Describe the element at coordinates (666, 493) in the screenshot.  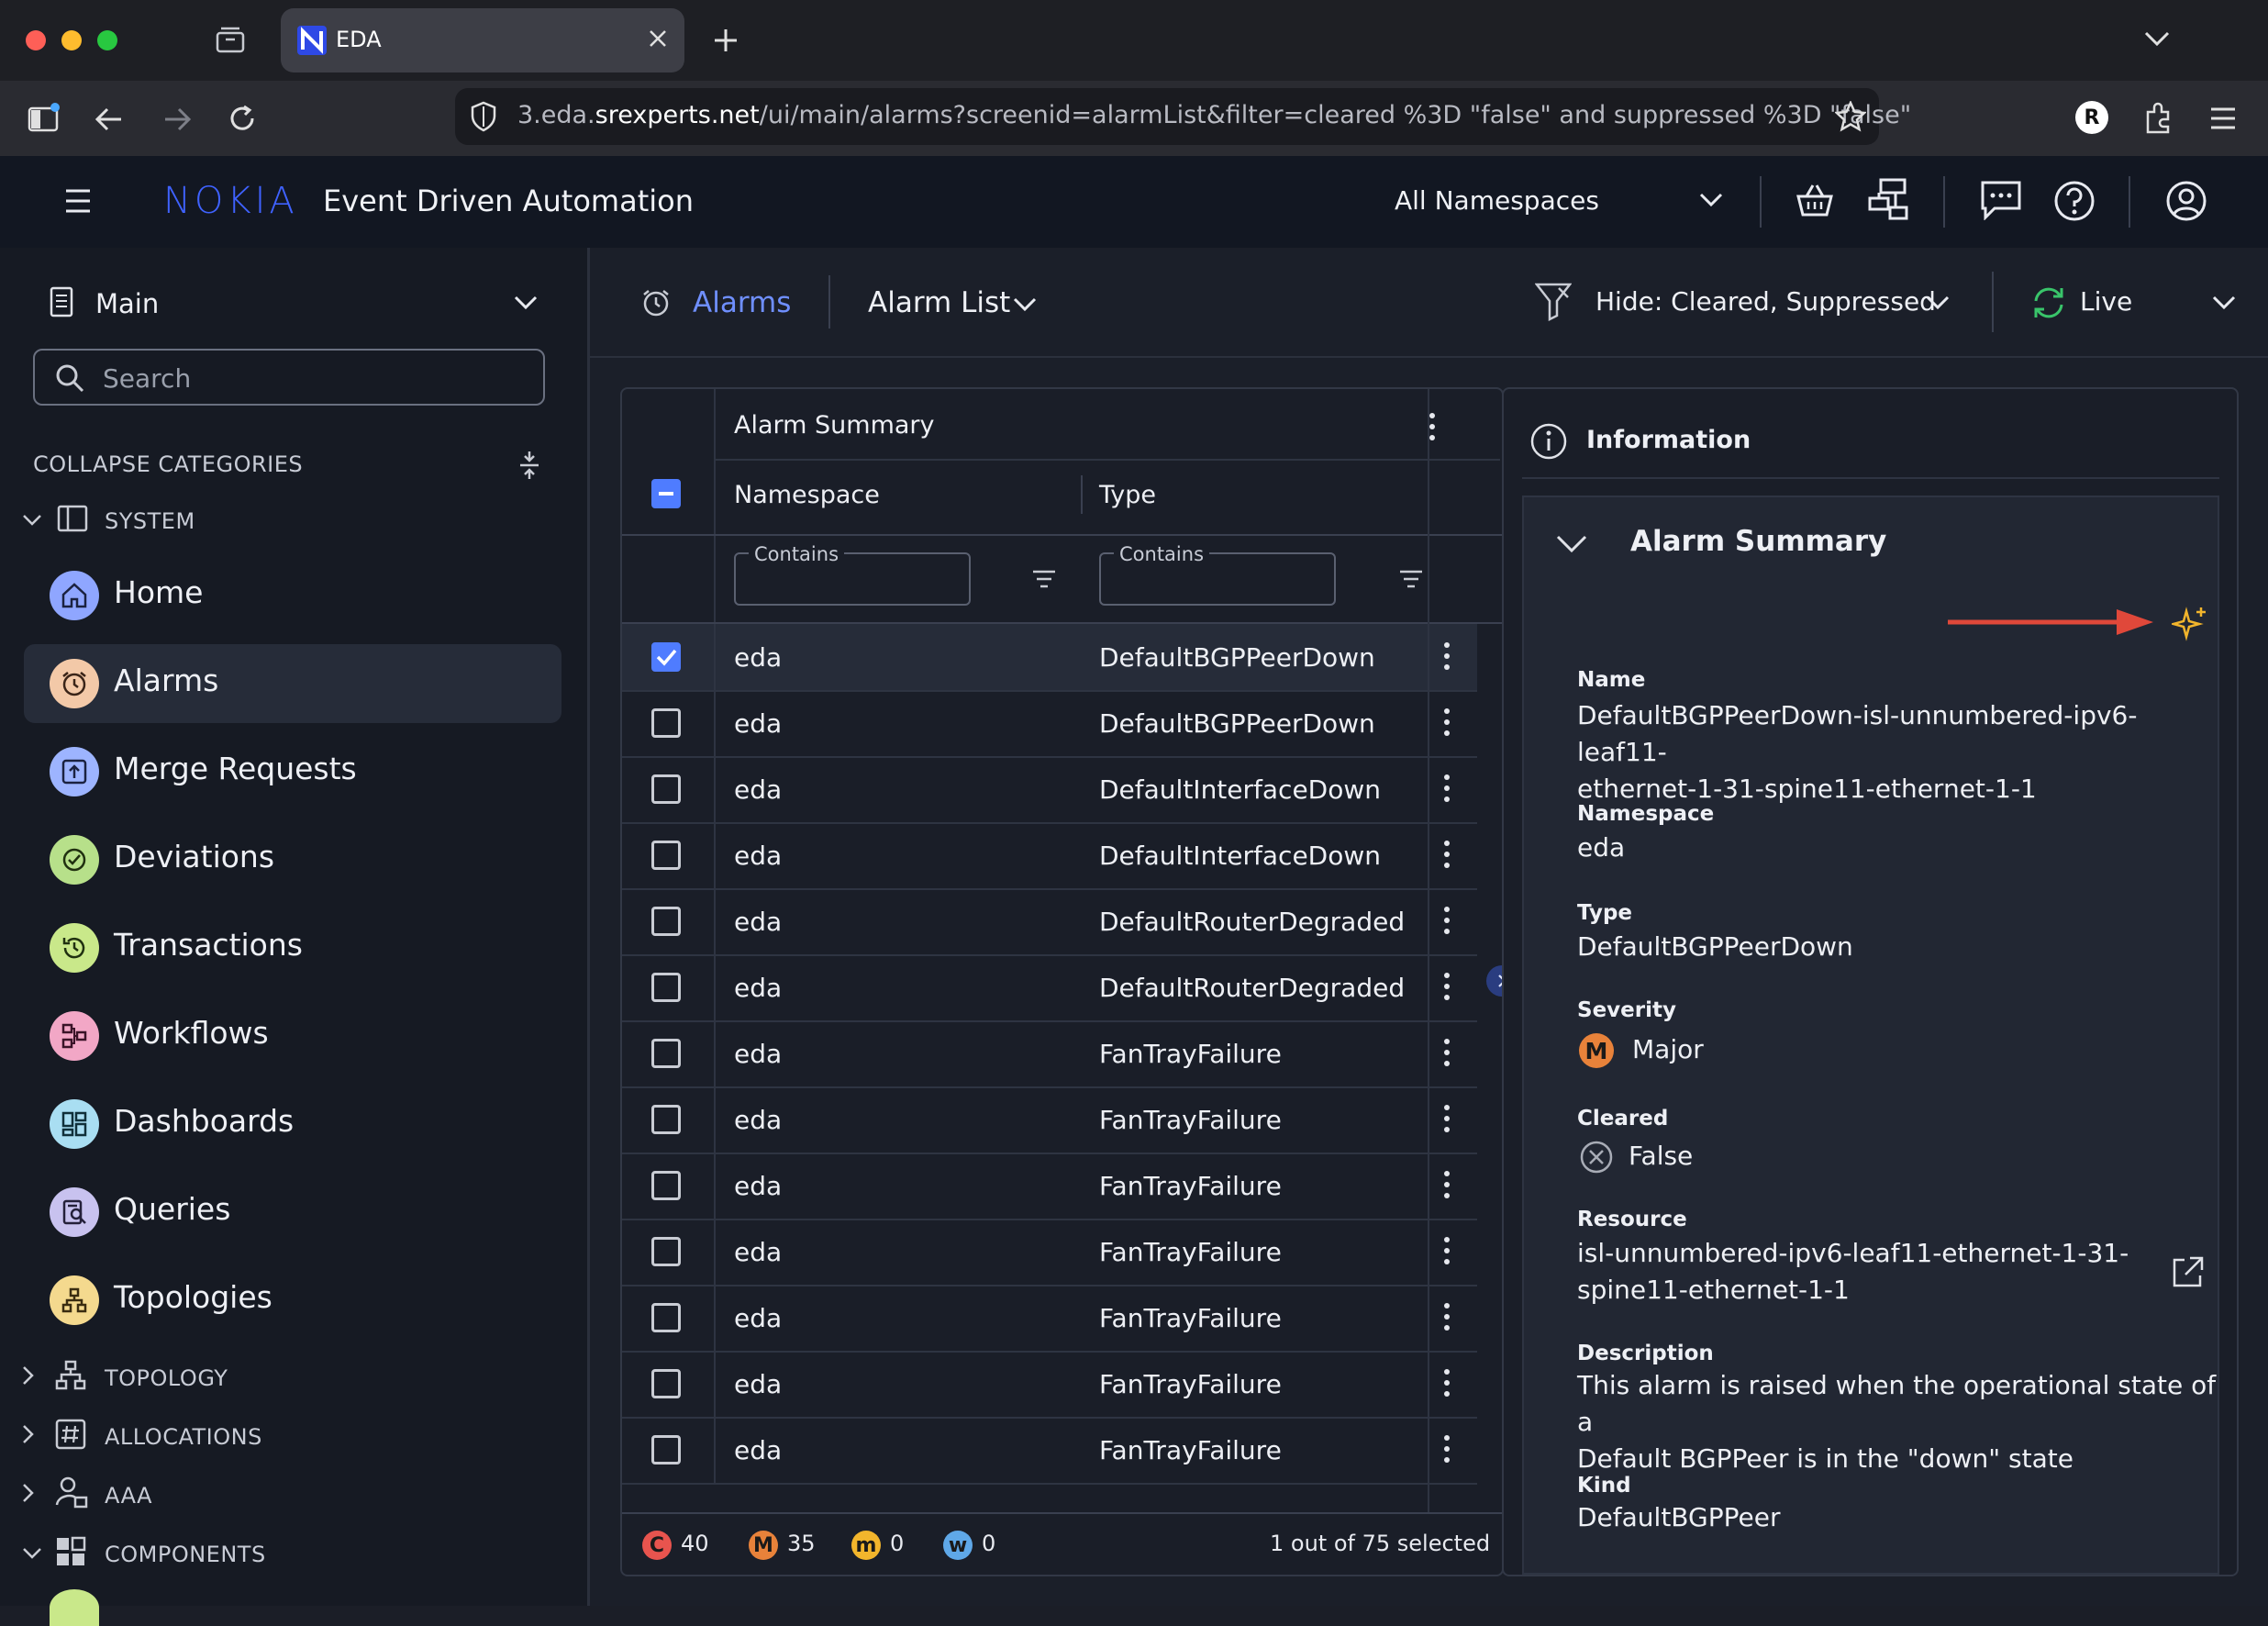
I see `select-all-checkbox` at that location.